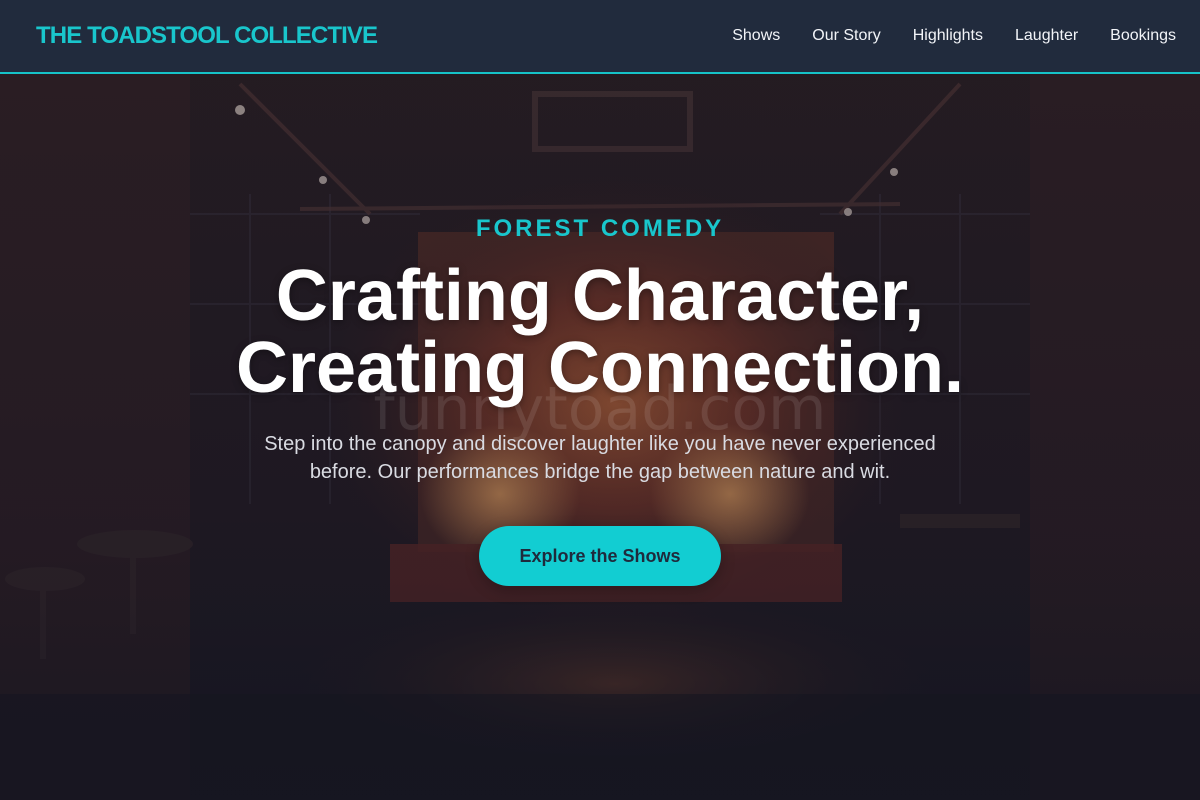 Image resolution: width=1200 pixels, height=800 pixels. I want to click on hero-title-line-2: Creating Connection., so click(599, 368).